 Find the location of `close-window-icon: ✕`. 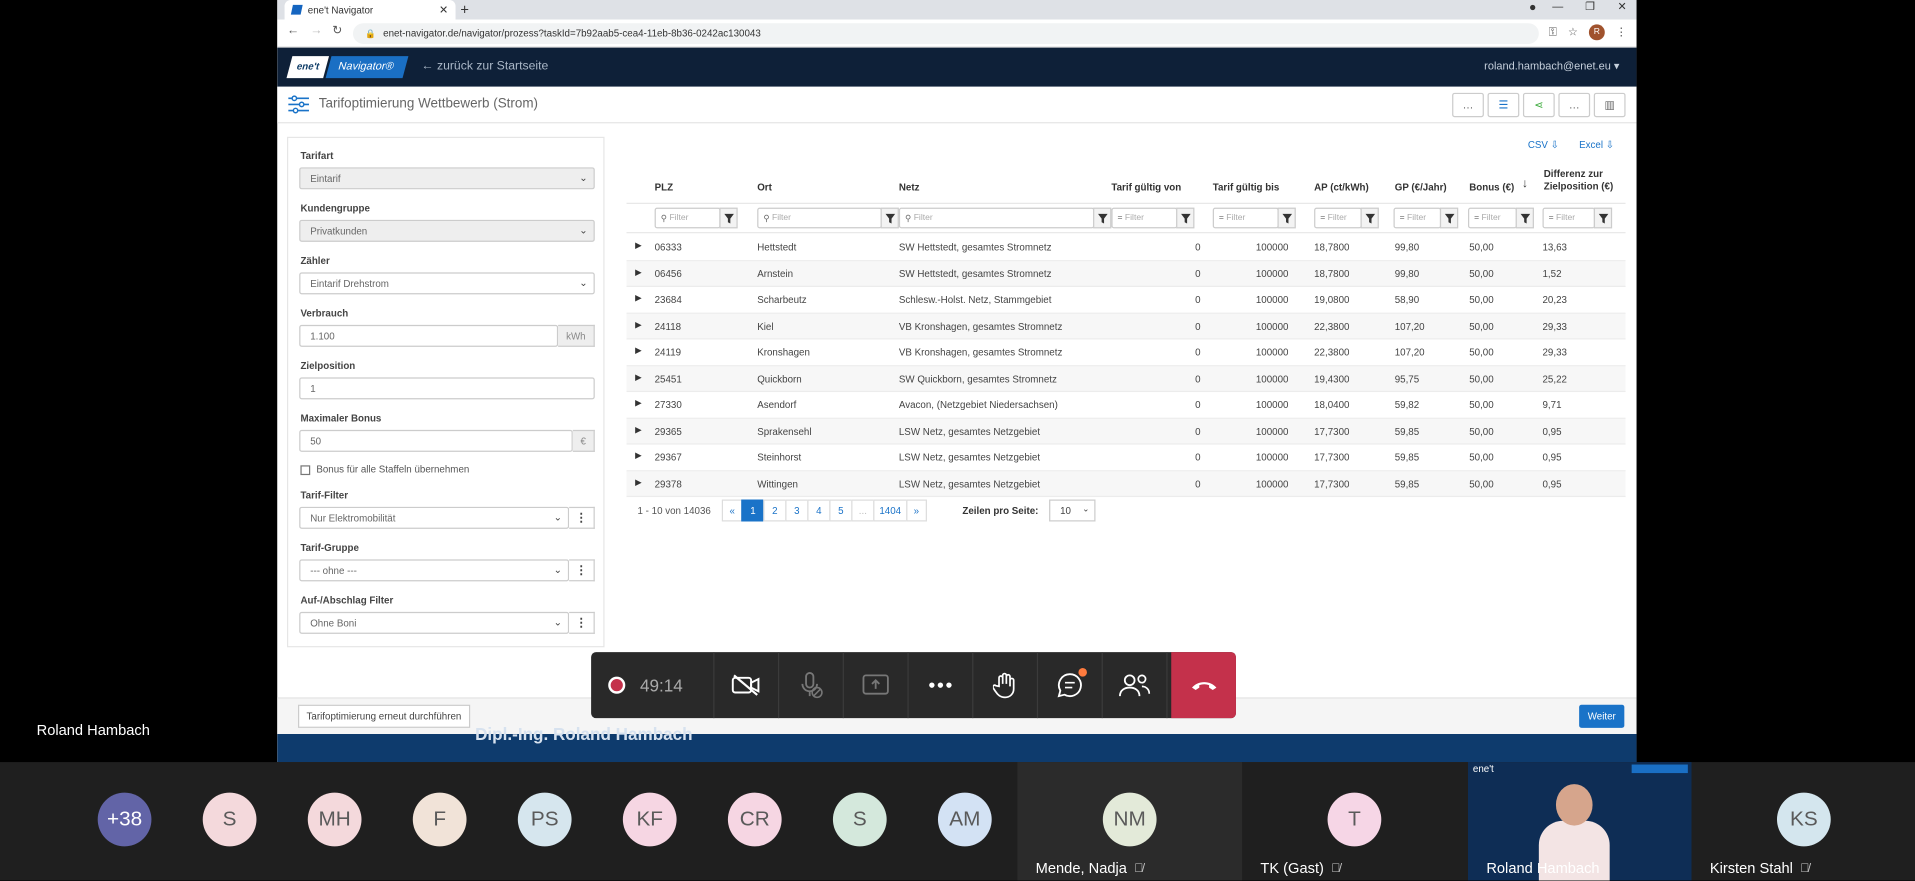

close-window-icon: ✕ is located at coordinates (1622, 6).